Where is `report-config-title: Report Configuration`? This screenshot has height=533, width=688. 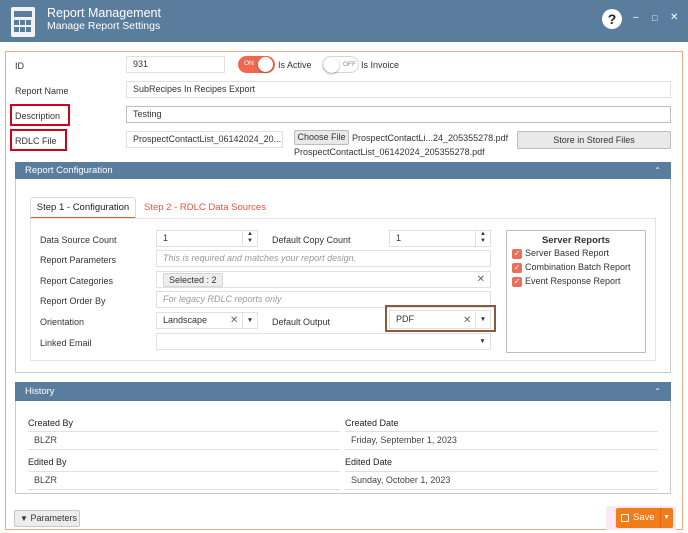 report-config-title: Report Configuration is located at coordinates (69, 170).